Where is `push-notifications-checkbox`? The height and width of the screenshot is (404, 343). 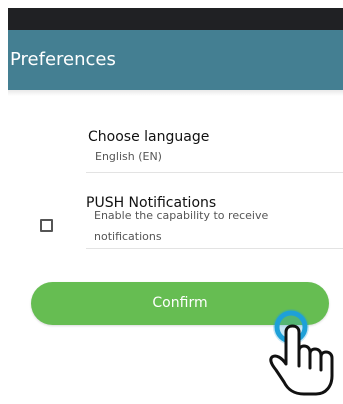 push-notifications-checkbox is located at coordinates (46, 225).